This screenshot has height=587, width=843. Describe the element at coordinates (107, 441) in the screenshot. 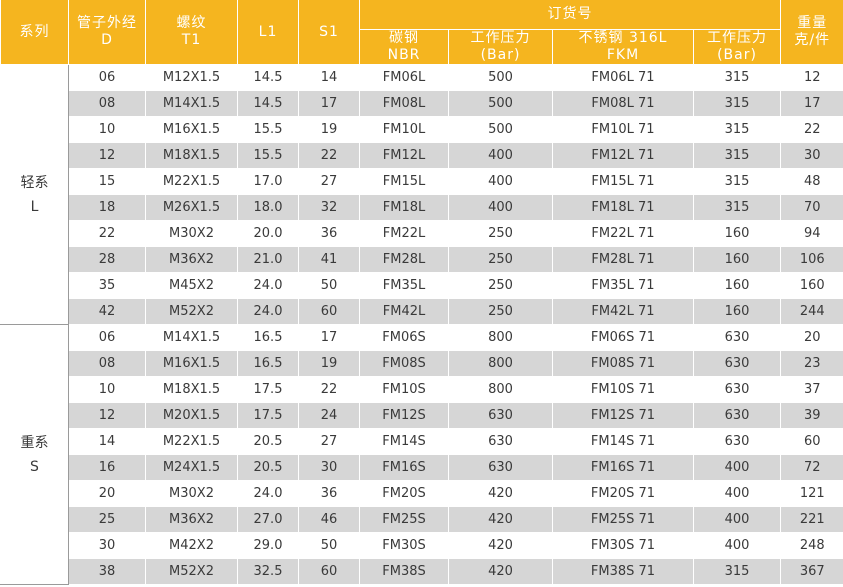

I see `cell-tube-od: 14` at that location.